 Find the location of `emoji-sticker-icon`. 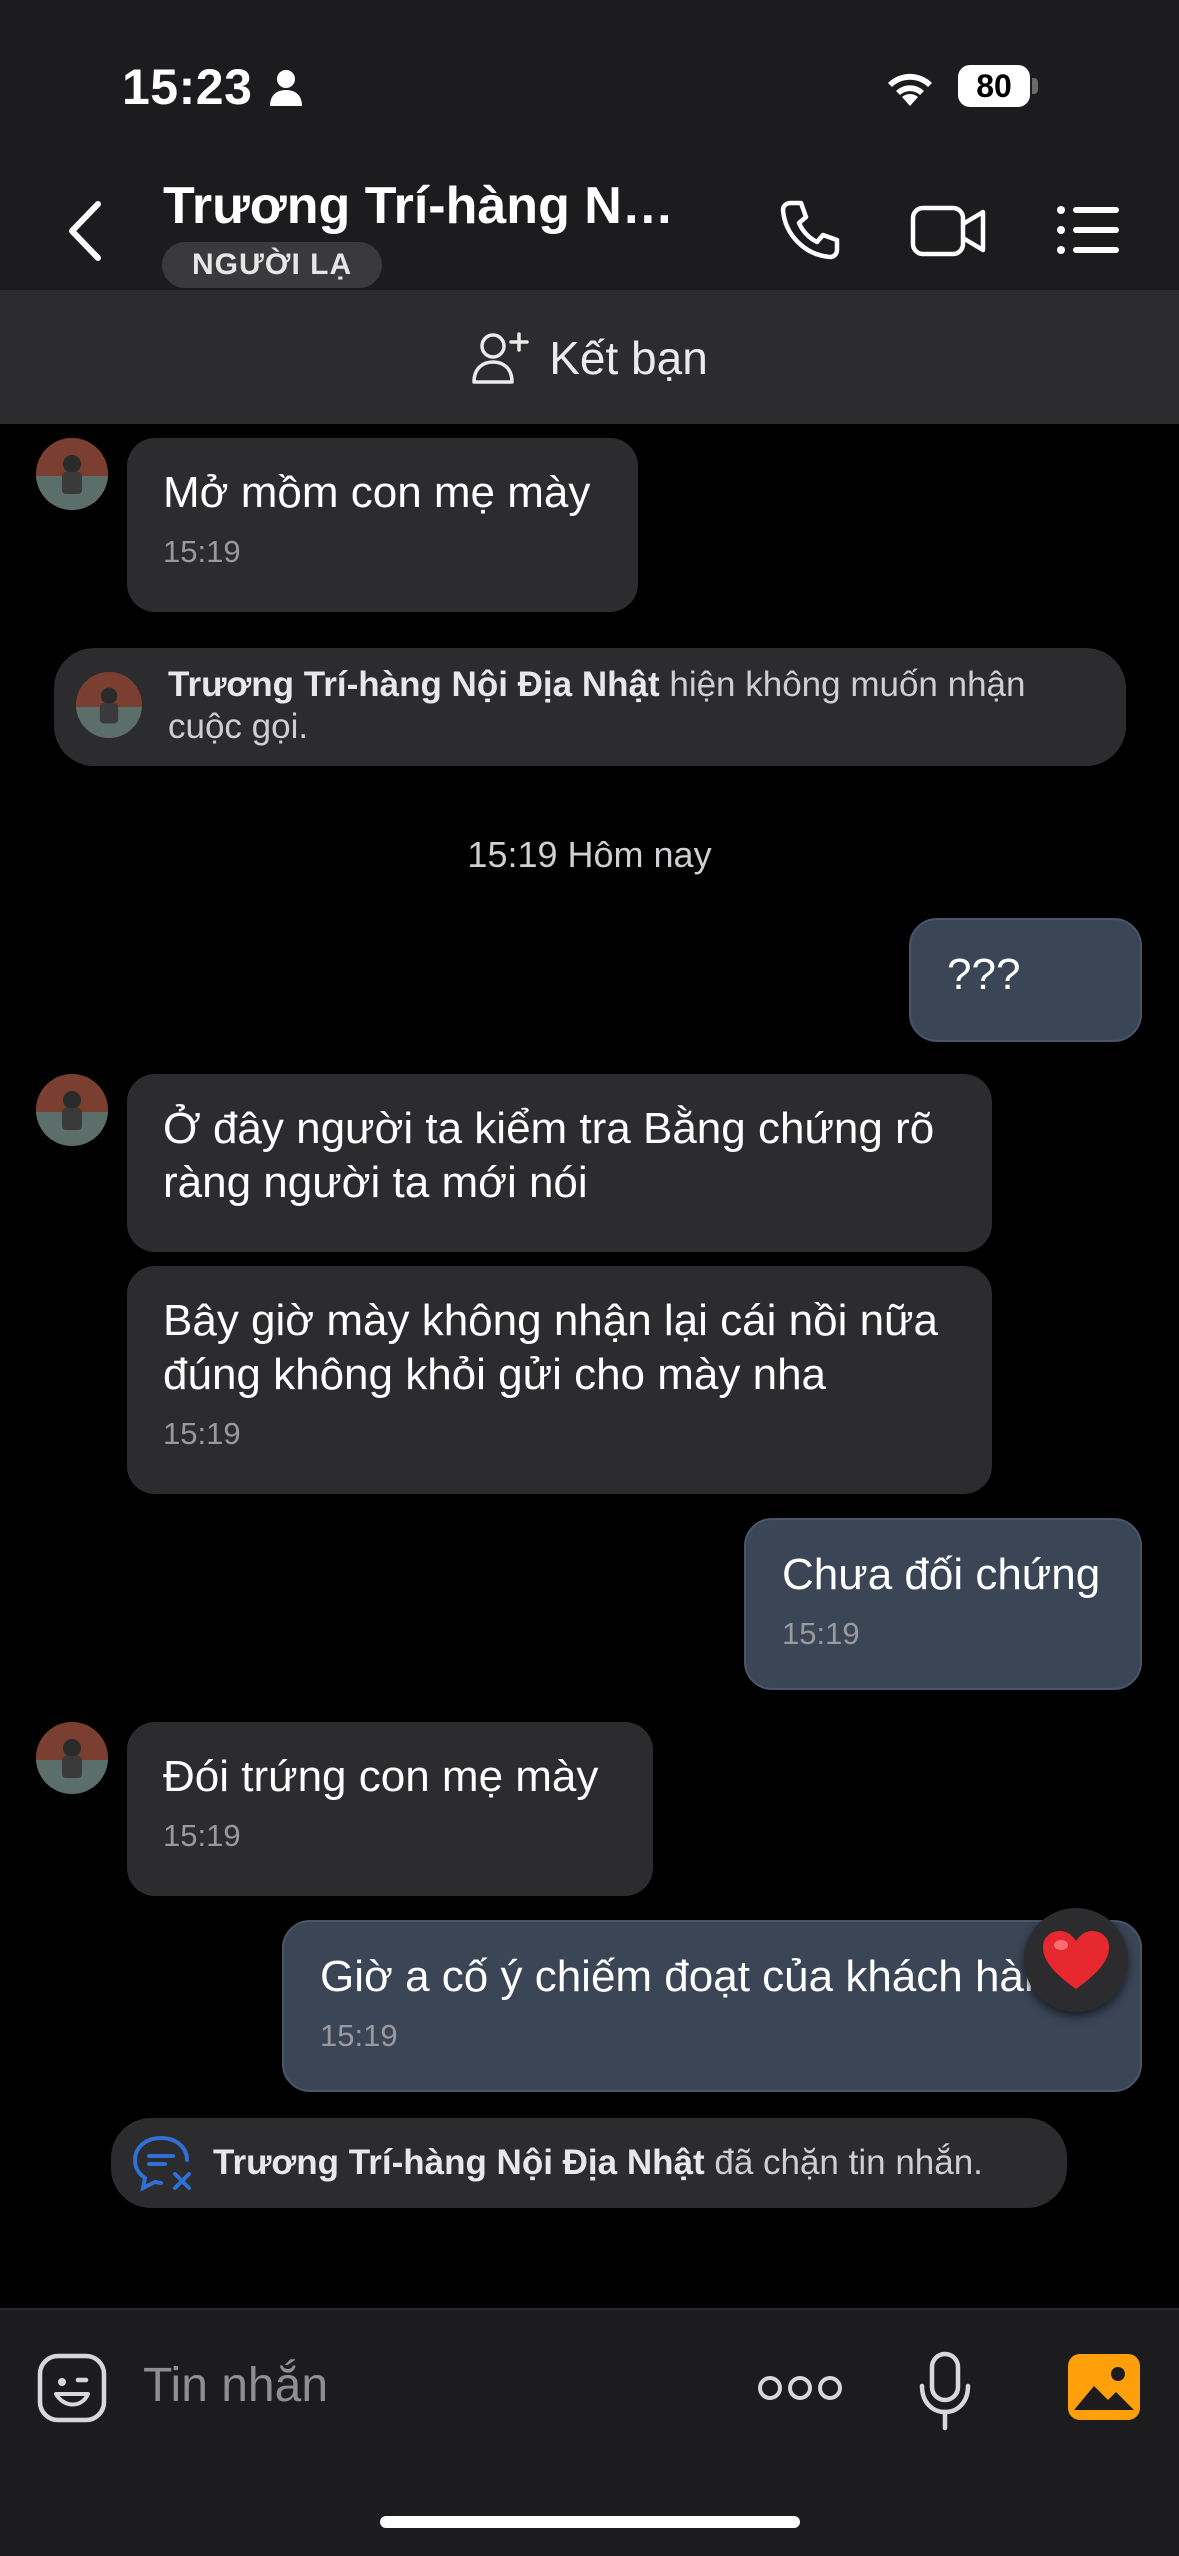

emoji-sticker-icon is located at coordinates (72, 2388).